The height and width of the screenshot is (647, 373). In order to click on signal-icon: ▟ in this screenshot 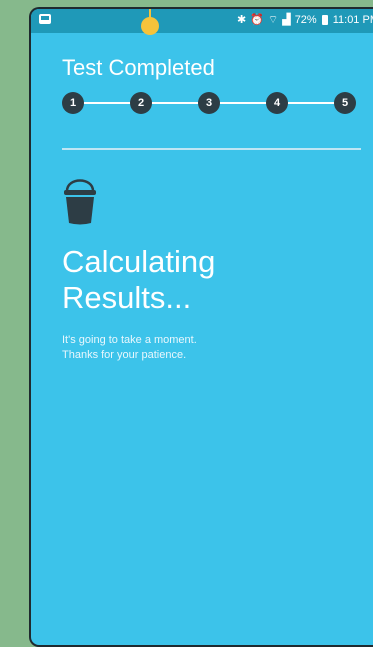, I will do `click(286, 20)`.